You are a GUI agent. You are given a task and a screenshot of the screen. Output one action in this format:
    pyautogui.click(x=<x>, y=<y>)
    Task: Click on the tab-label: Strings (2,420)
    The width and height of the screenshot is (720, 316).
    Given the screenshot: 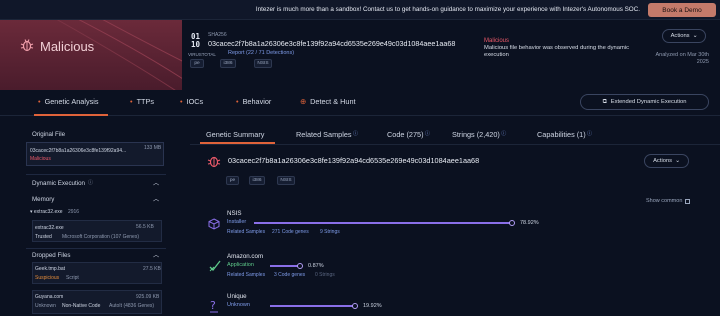 What is the action you would take?
    pyautogui.click(x=476, y=134)
    